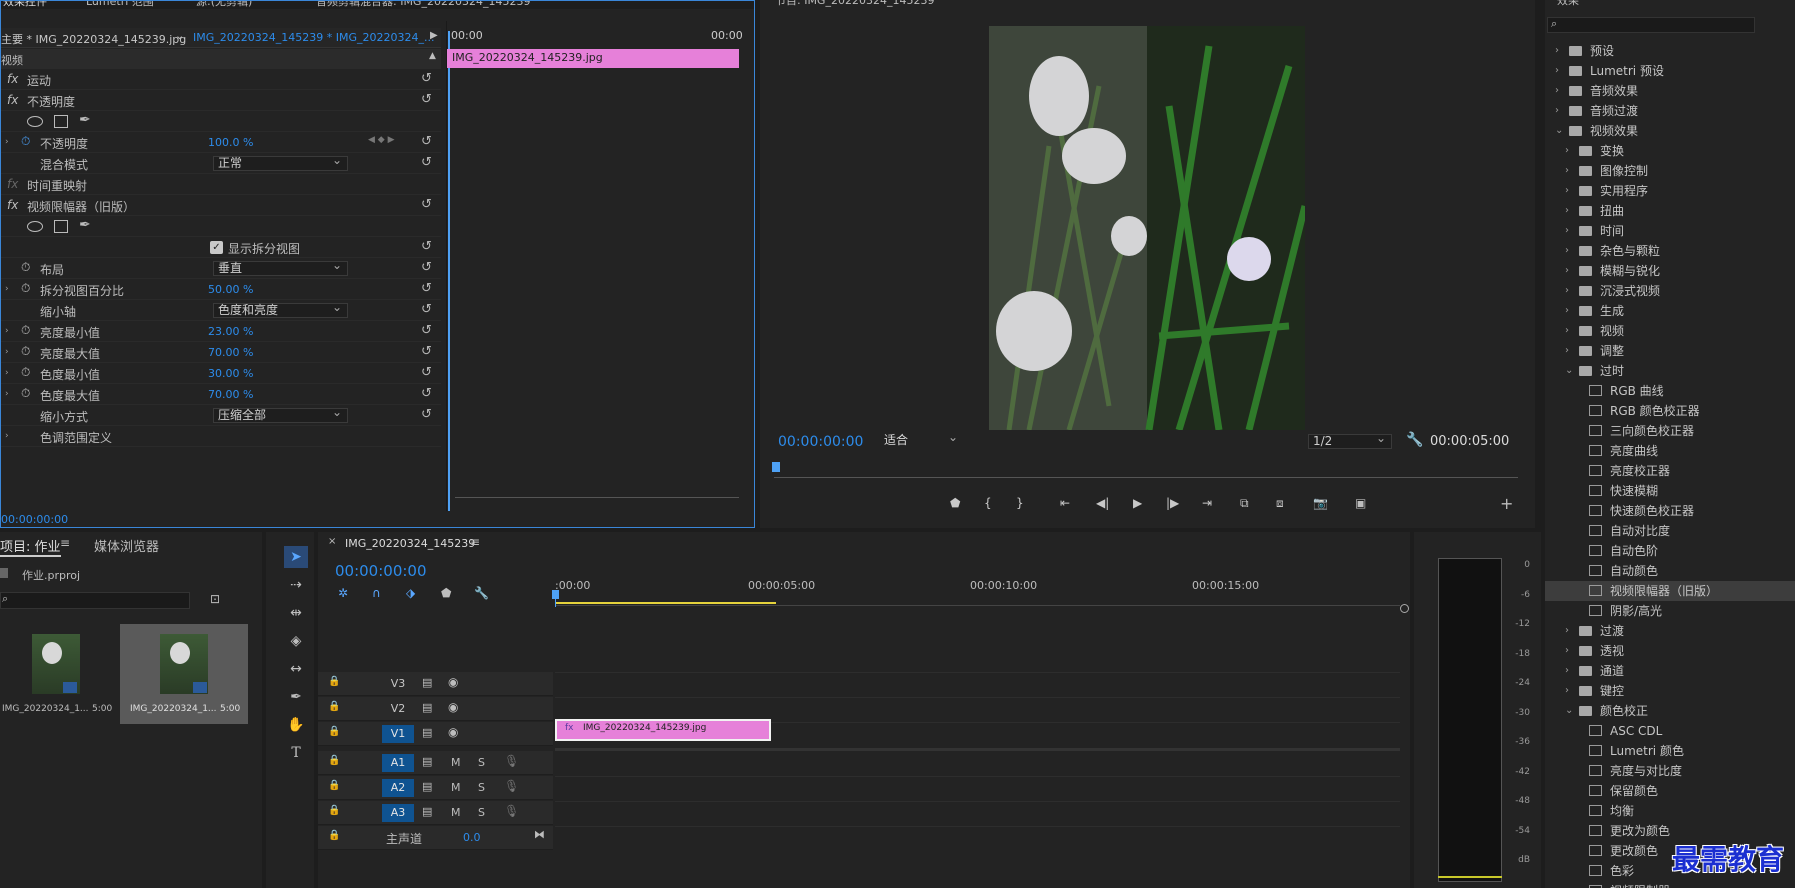 The width and height of the screenshot is (1795, 888). What do you see at coordinates (1414, 440) in the screenshot?
I see `wrench-icon: 🔧` at bounding box center [1414, 440].